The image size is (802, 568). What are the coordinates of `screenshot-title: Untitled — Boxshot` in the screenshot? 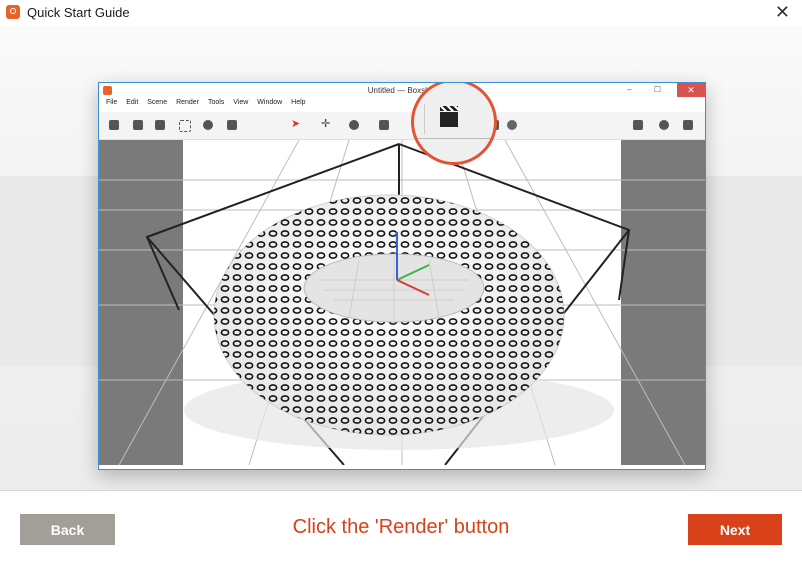 It's located at (402, 90).